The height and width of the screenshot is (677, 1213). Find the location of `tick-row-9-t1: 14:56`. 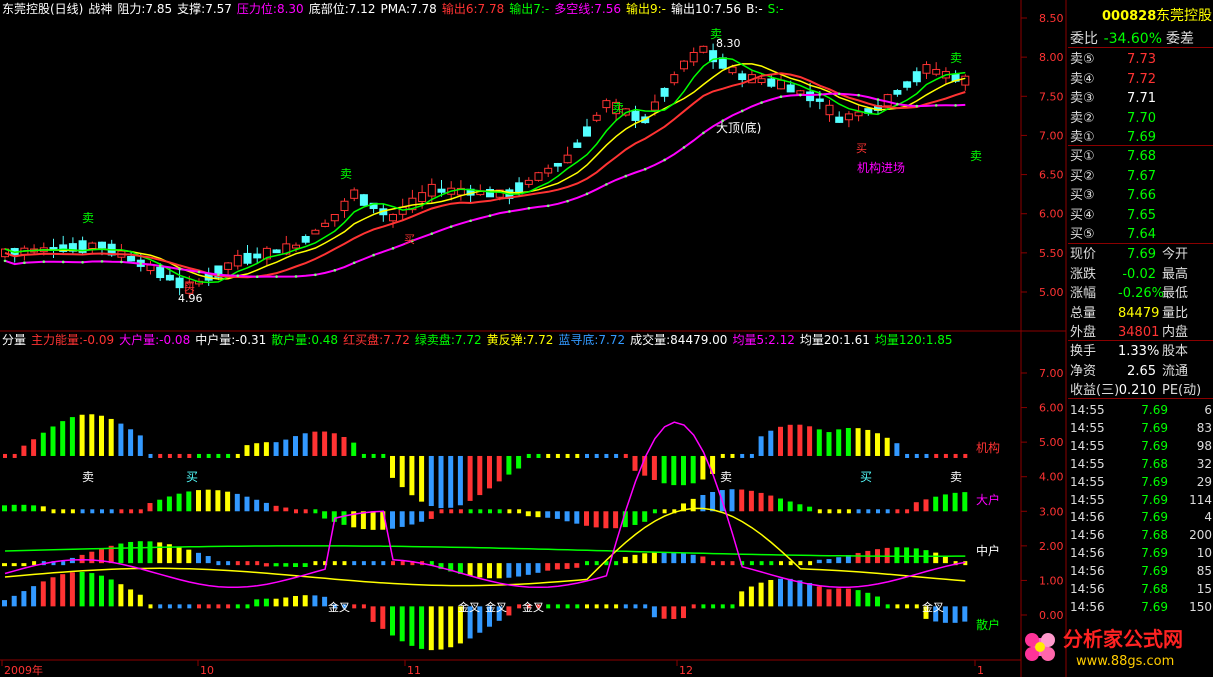

tick-row-9-t1: 14:56 is located at coordinates (1087, 571).